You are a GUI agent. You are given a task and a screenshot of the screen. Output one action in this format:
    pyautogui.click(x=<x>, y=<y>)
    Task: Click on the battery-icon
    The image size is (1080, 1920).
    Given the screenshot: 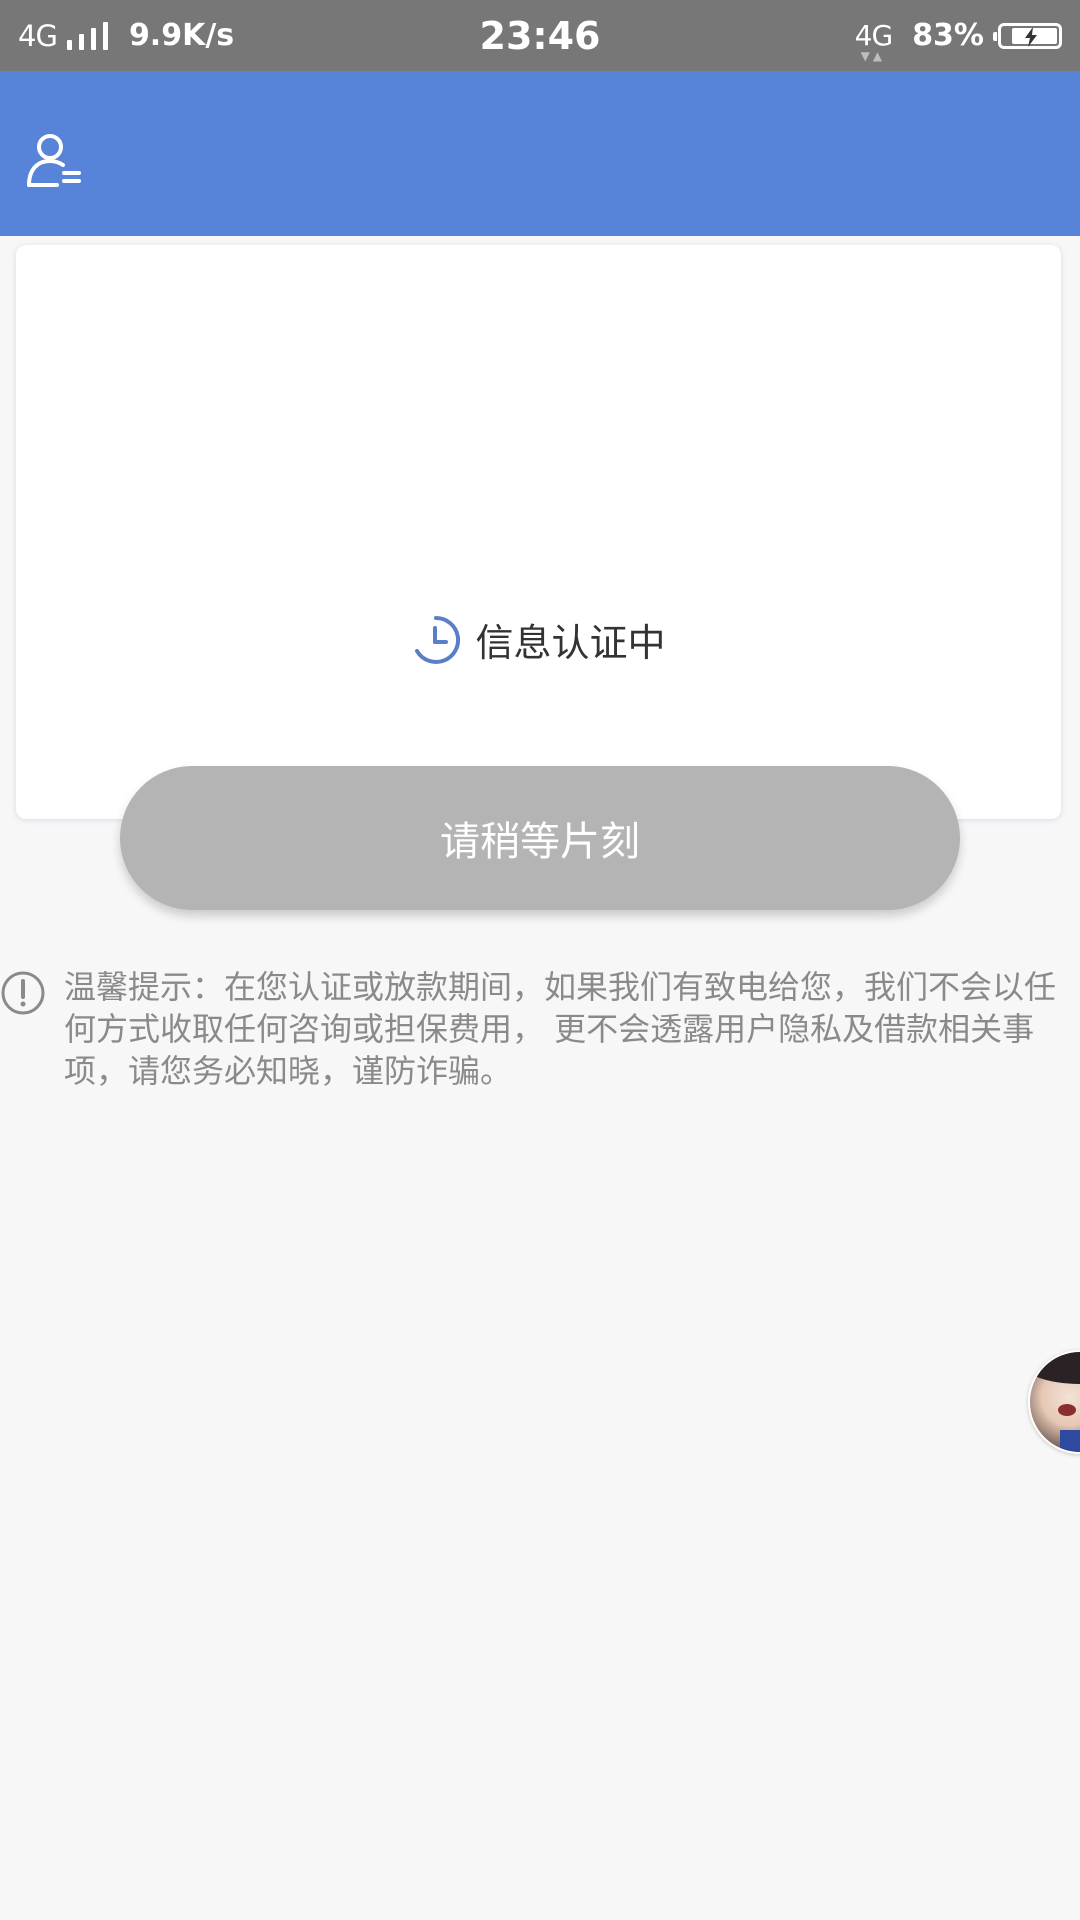 What is the action you would take?
    pyautogui.click(x=1027, y=35)
    